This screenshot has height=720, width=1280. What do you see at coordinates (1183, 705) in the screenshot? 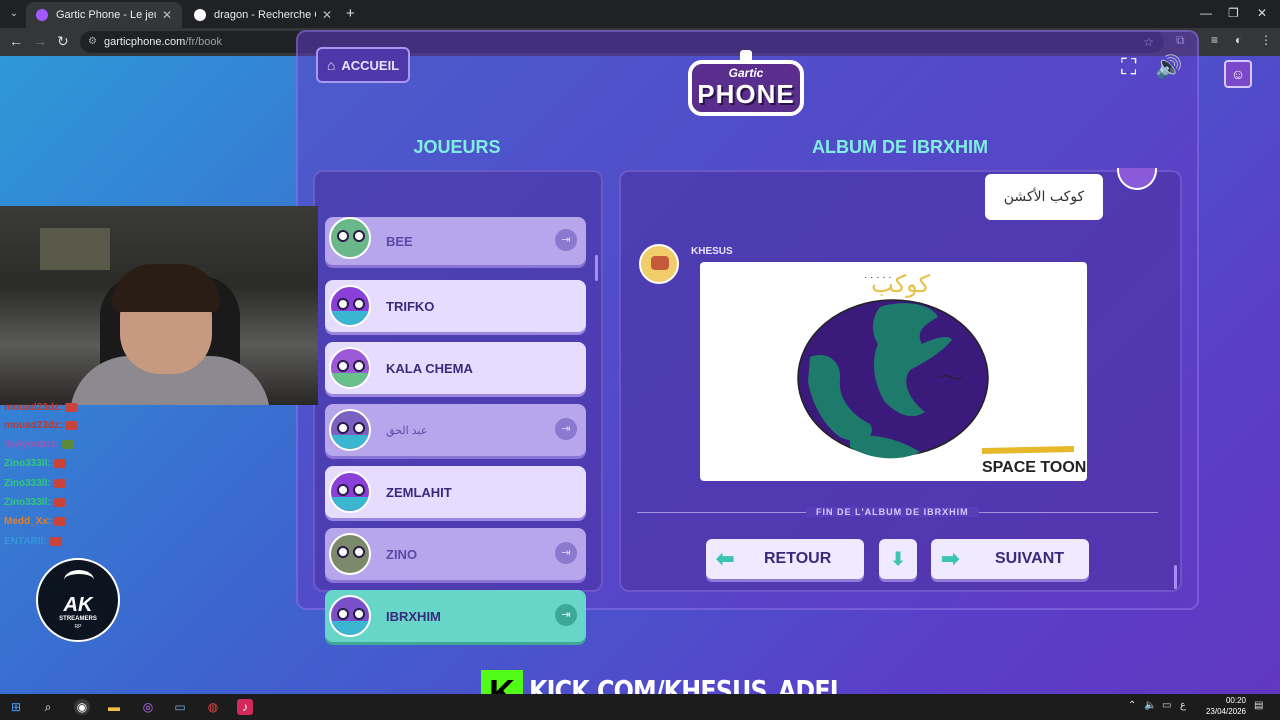
I see `language-icon: ع` at bounding box center [1183, 705].